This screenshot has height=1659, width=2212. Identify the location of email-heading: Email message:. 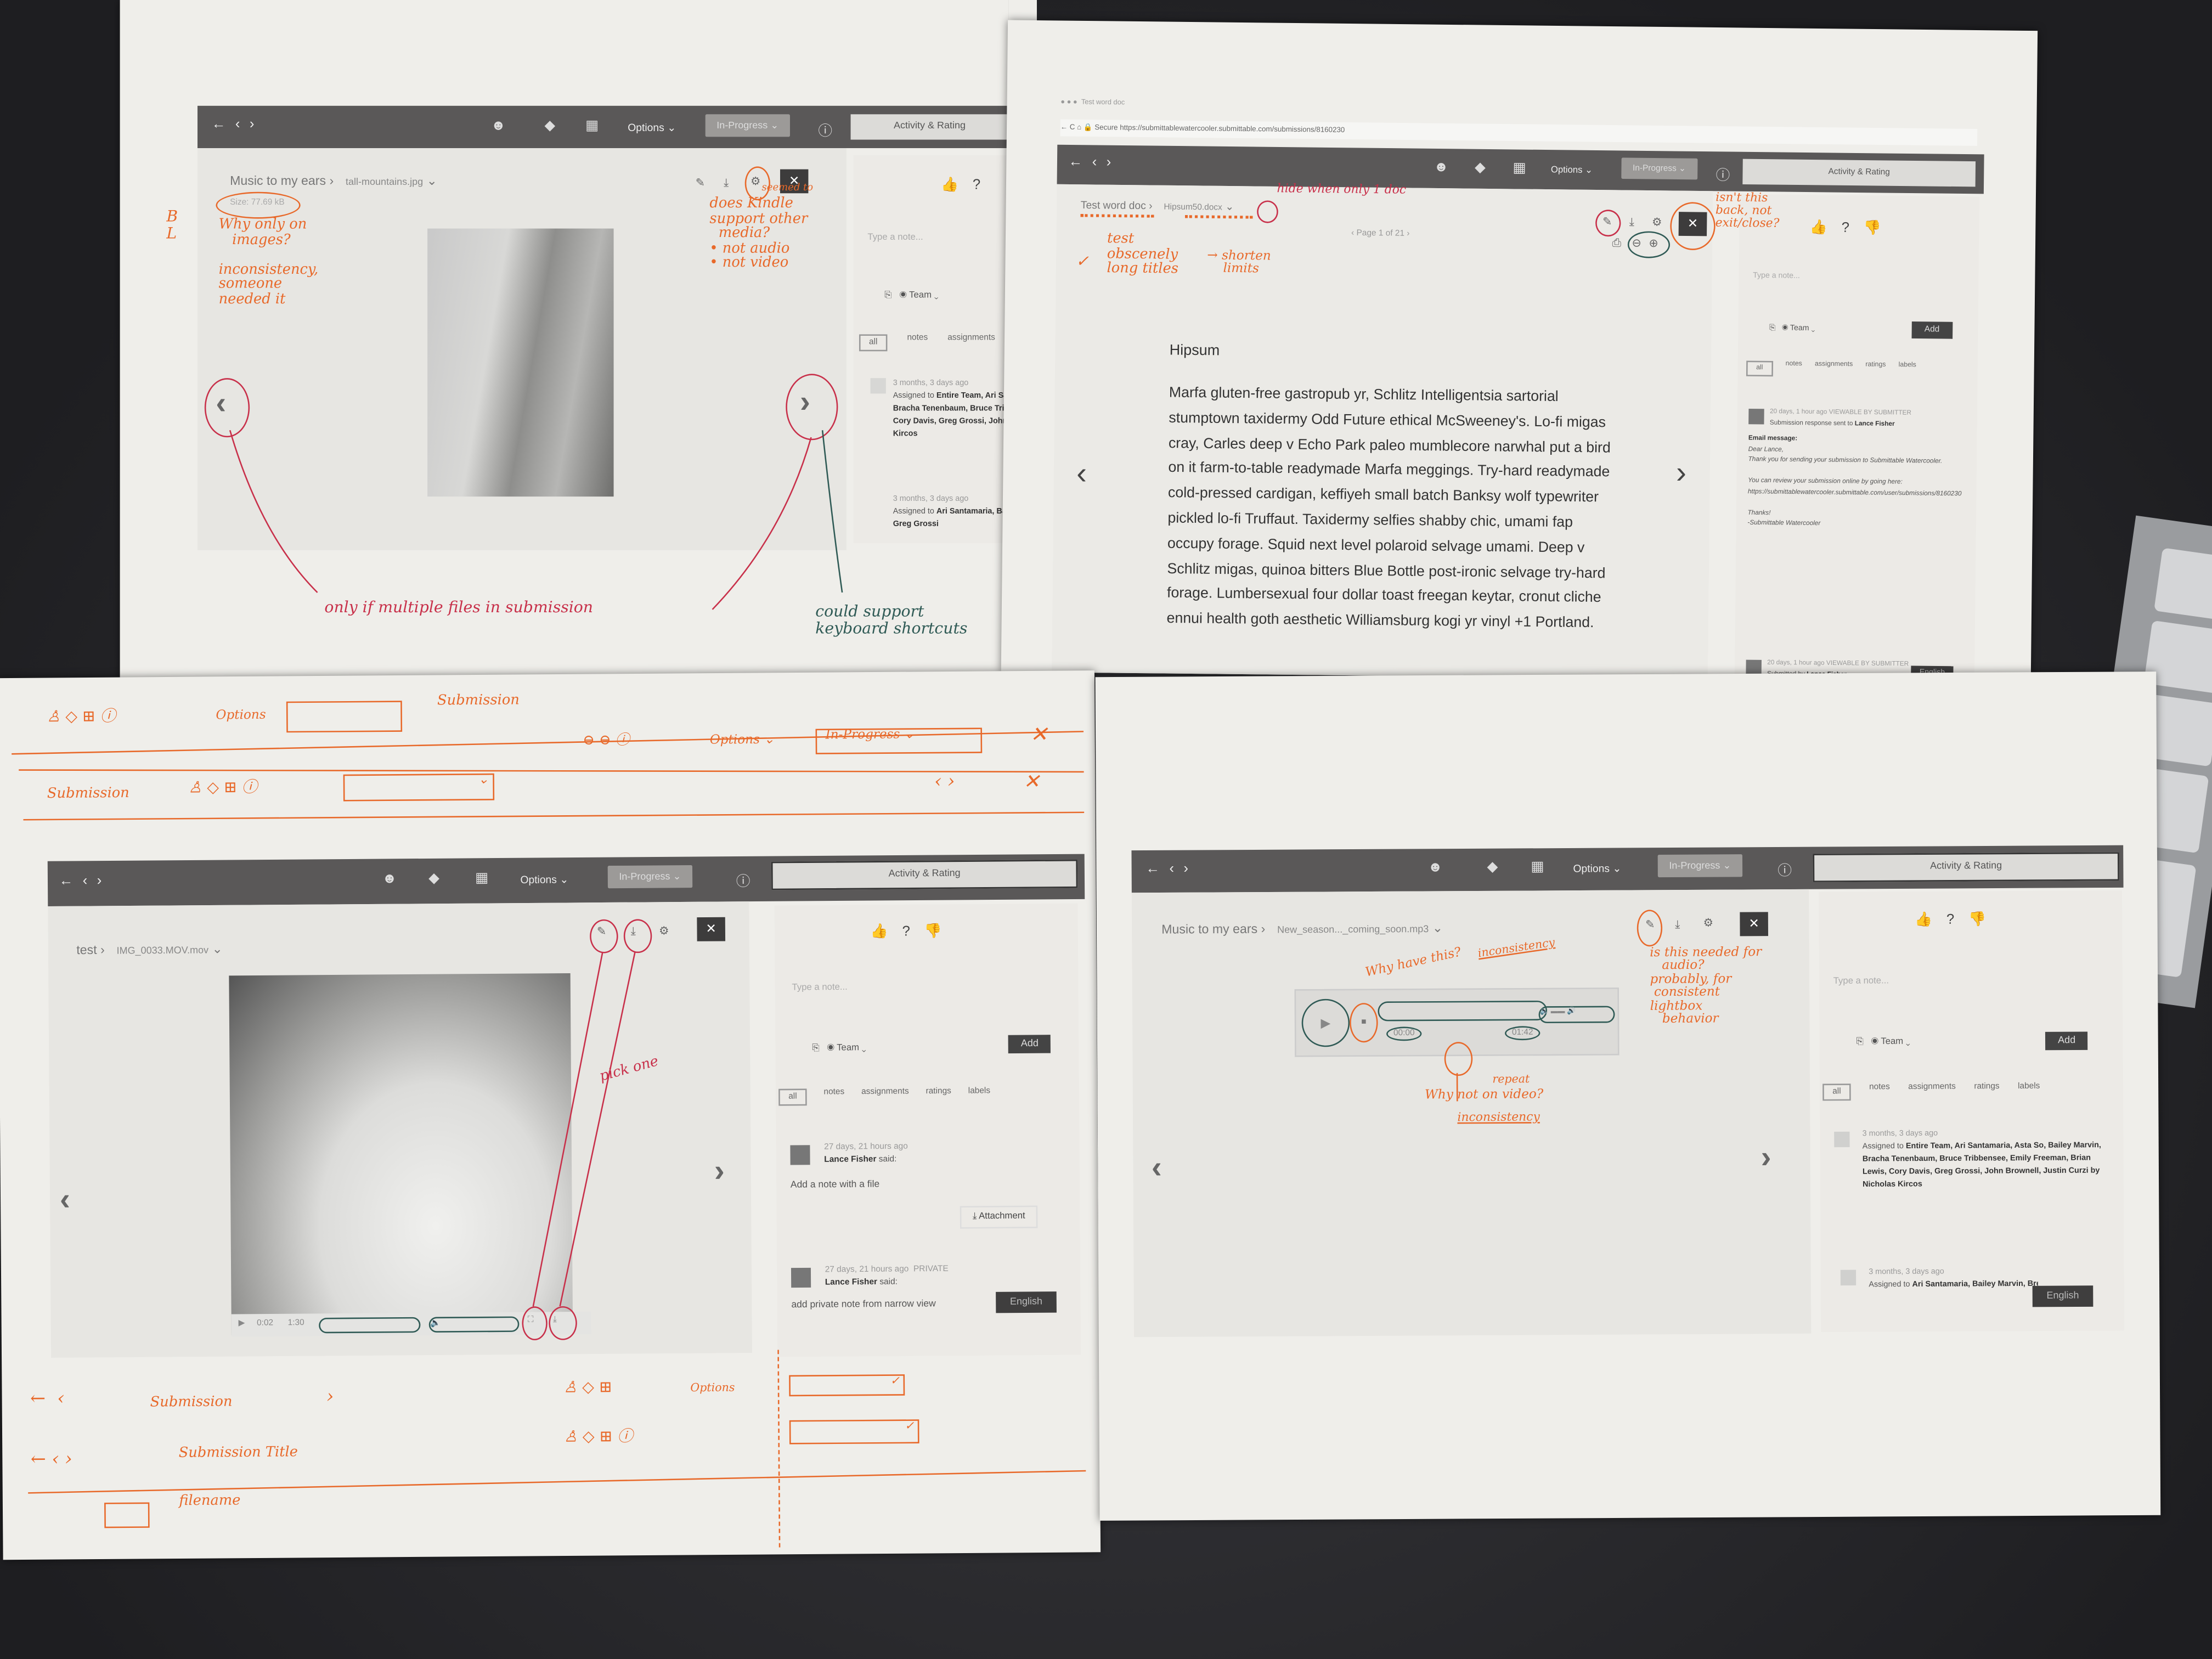
(1773, 438).